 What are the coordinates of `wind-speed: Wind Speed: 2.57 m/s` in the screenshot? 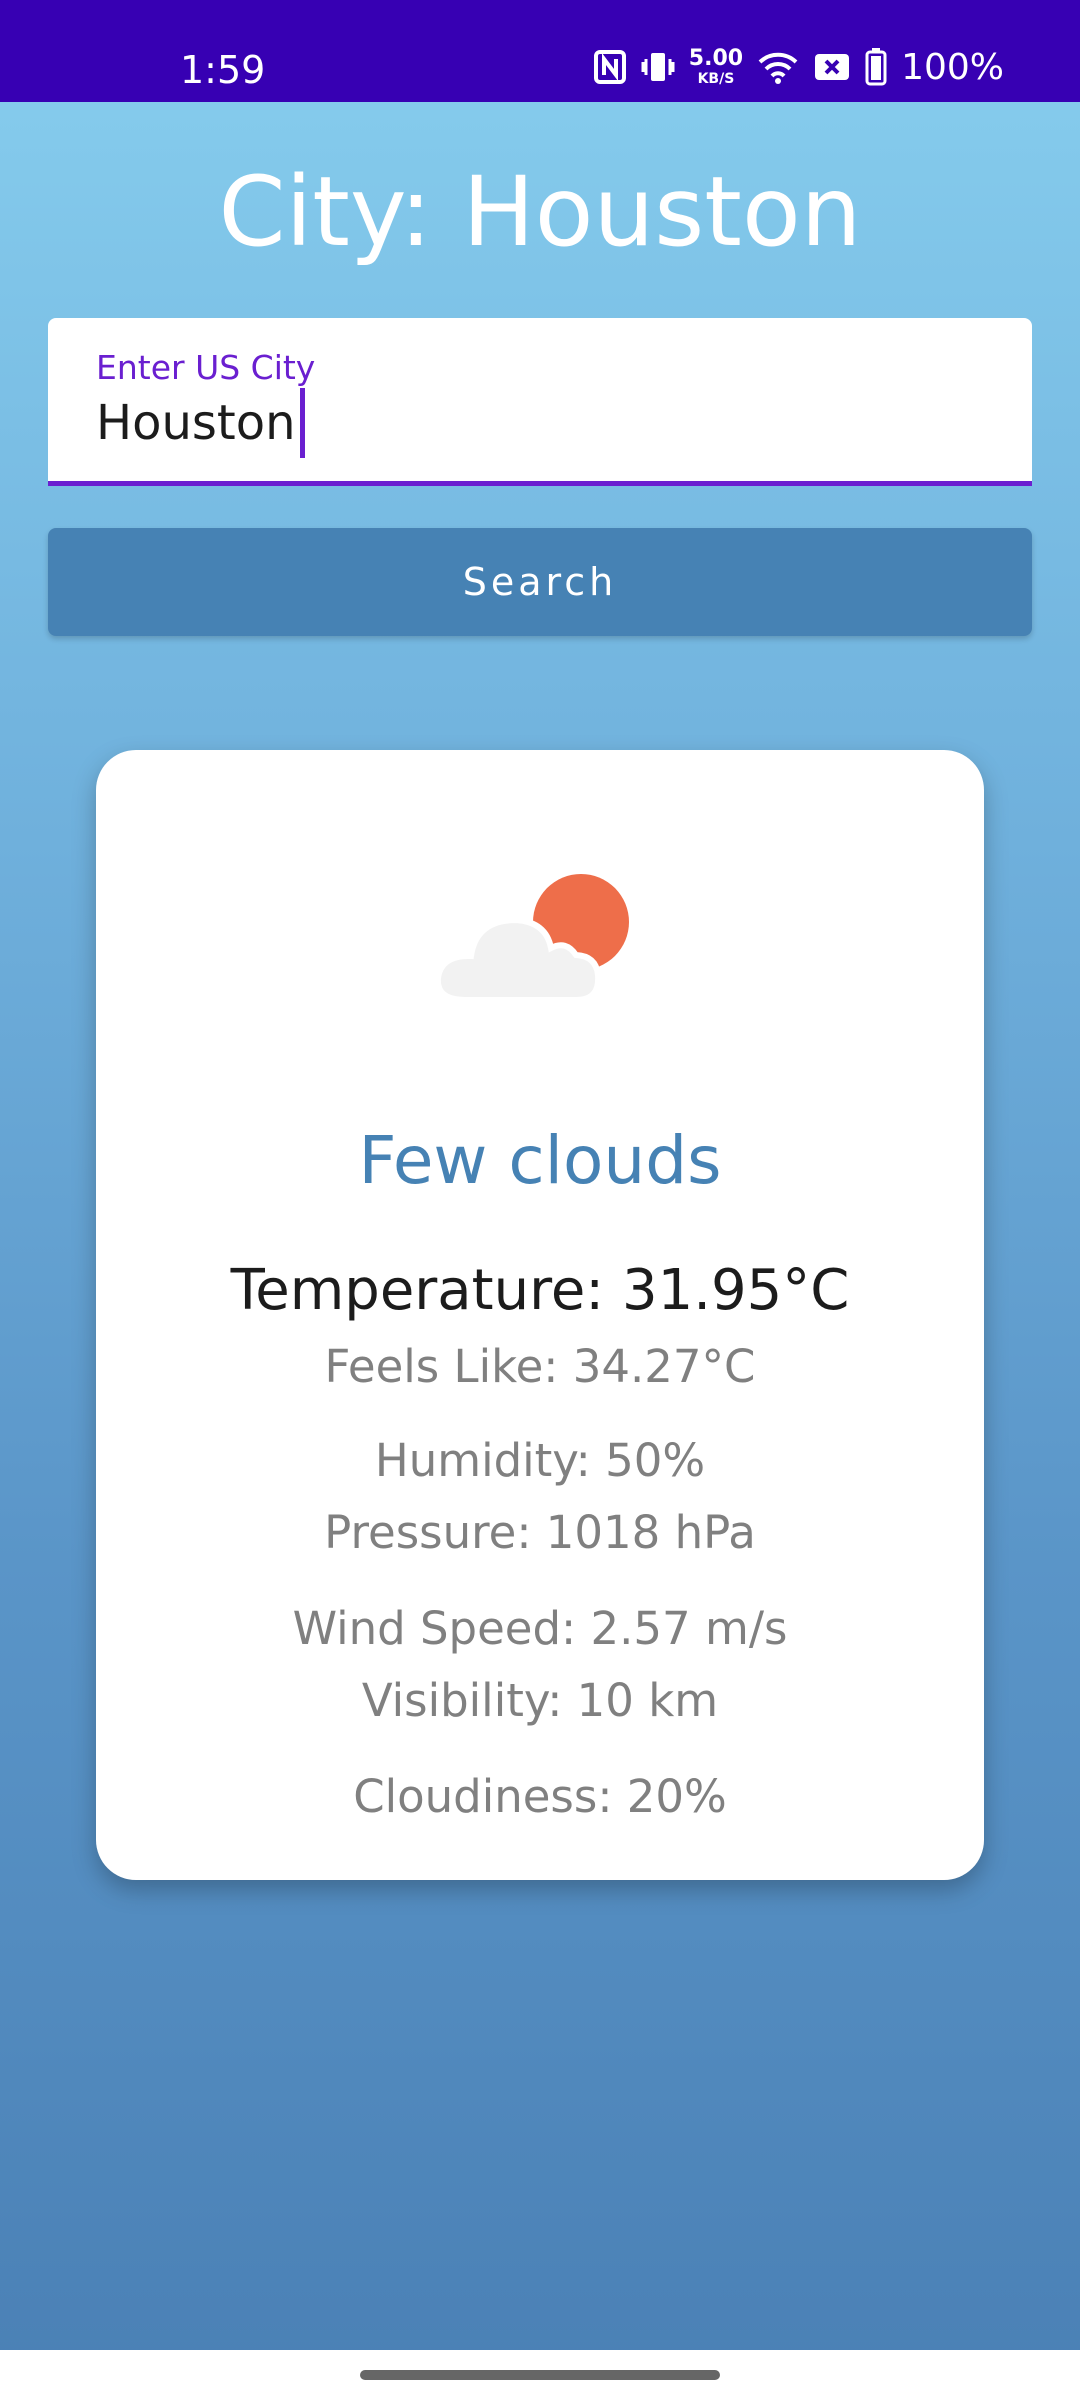 It's located at (540, 1628).